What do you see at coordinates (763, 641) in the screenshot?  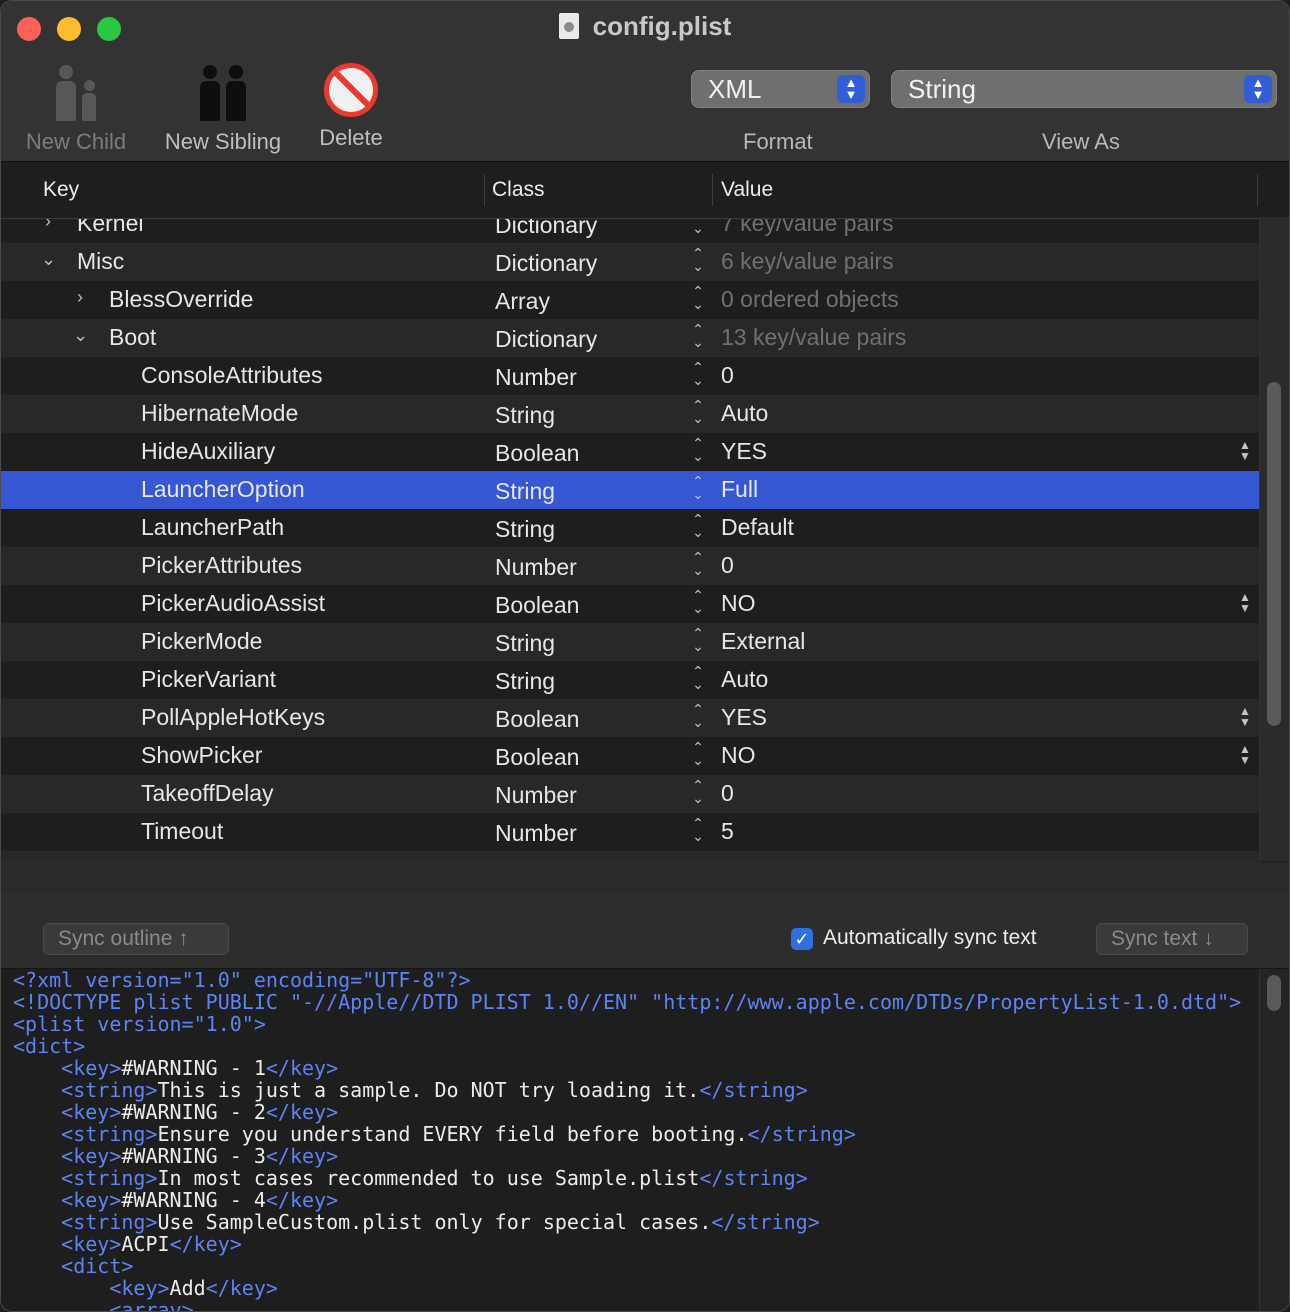 I see `row-value: External` at bounding box center [763, 641].